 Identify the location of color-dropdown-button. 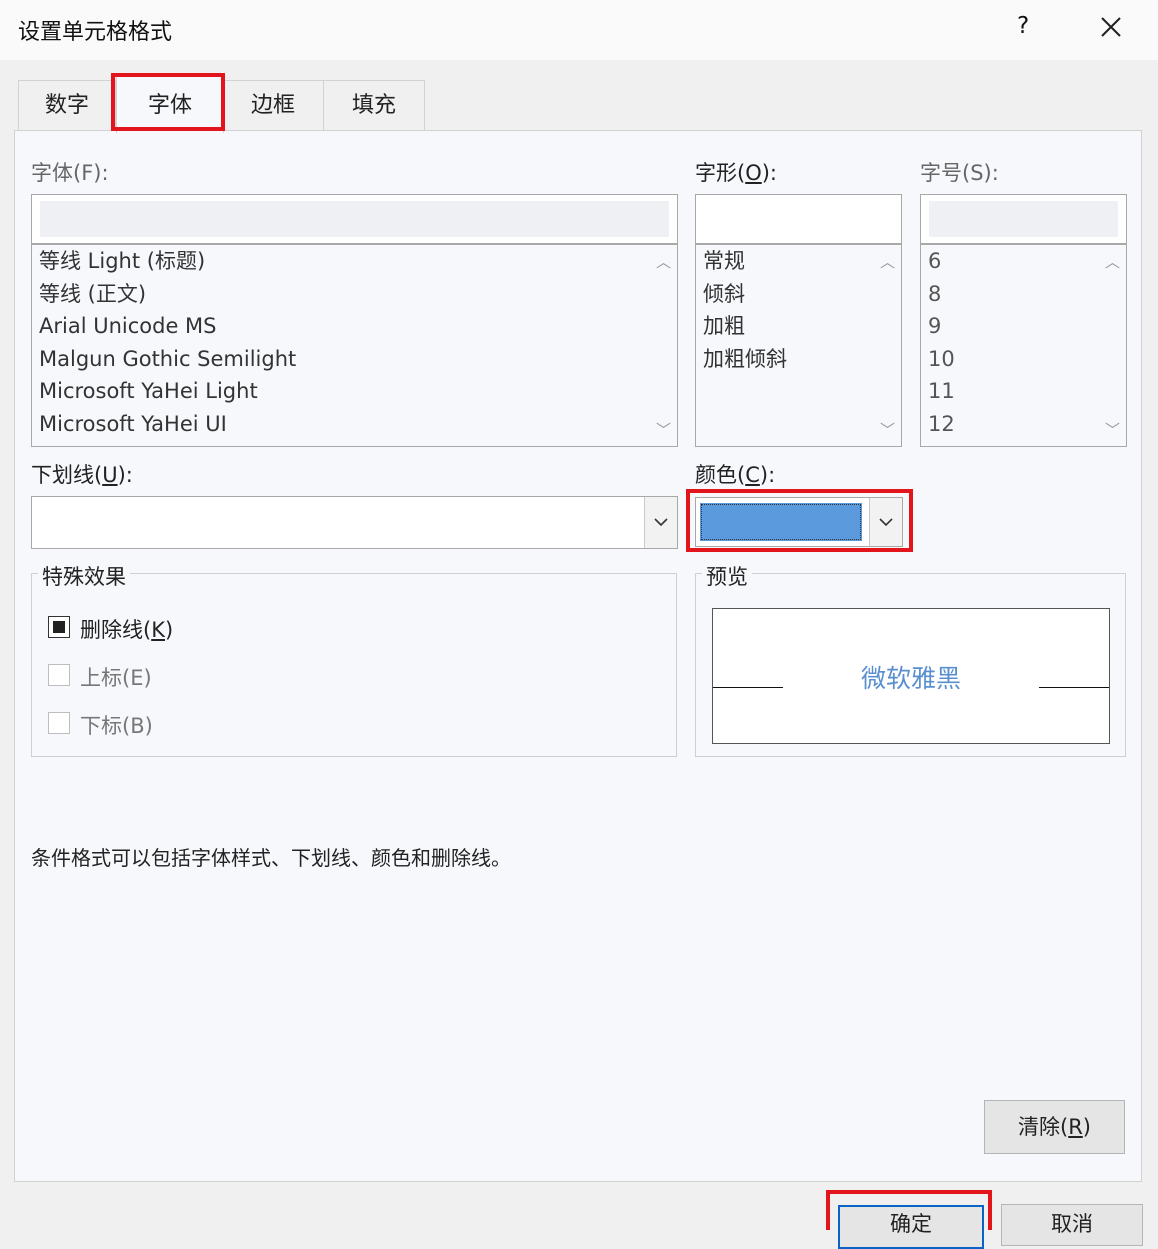
(885, 522).